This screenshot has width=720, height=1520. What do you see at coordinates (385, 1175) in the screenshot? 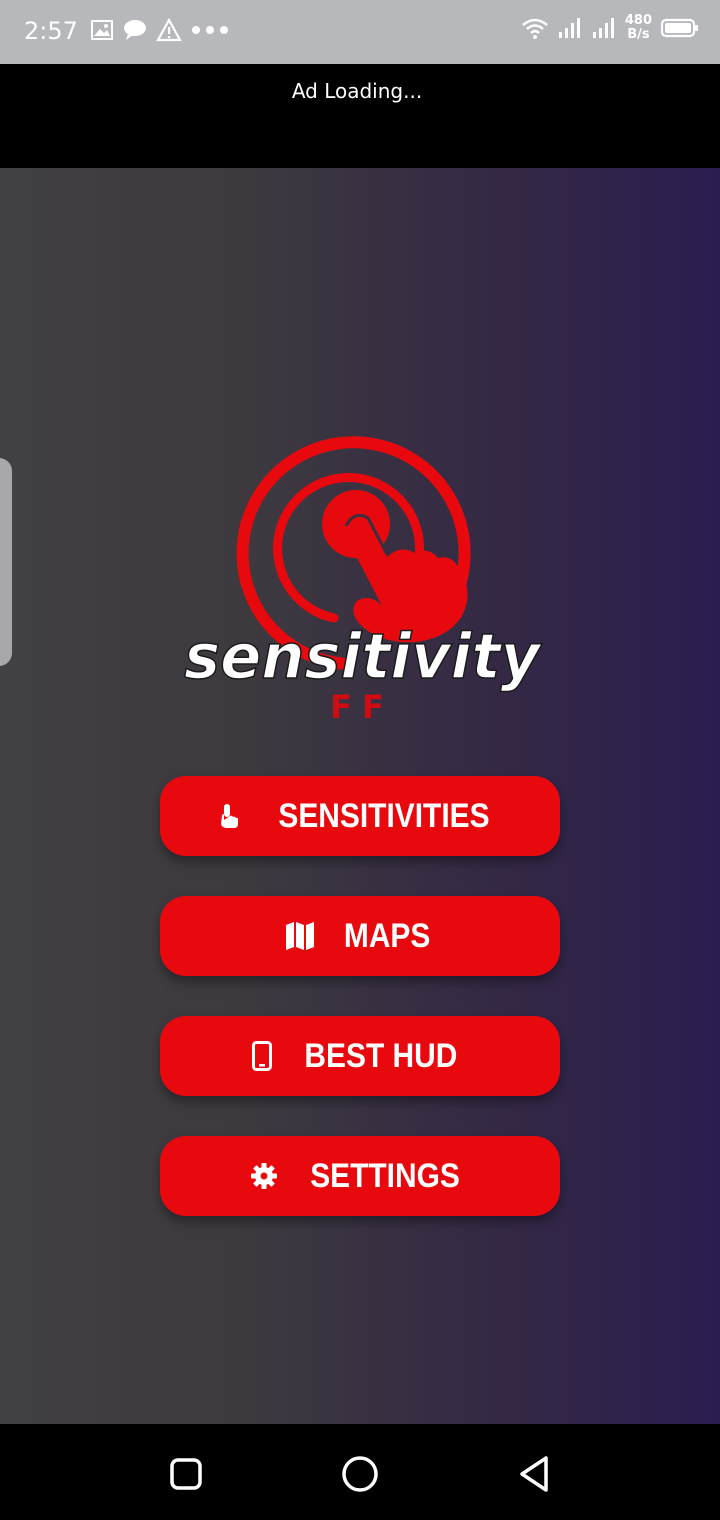
I see `settings-label: SETTINGS` at bounding box center [385, 1175].